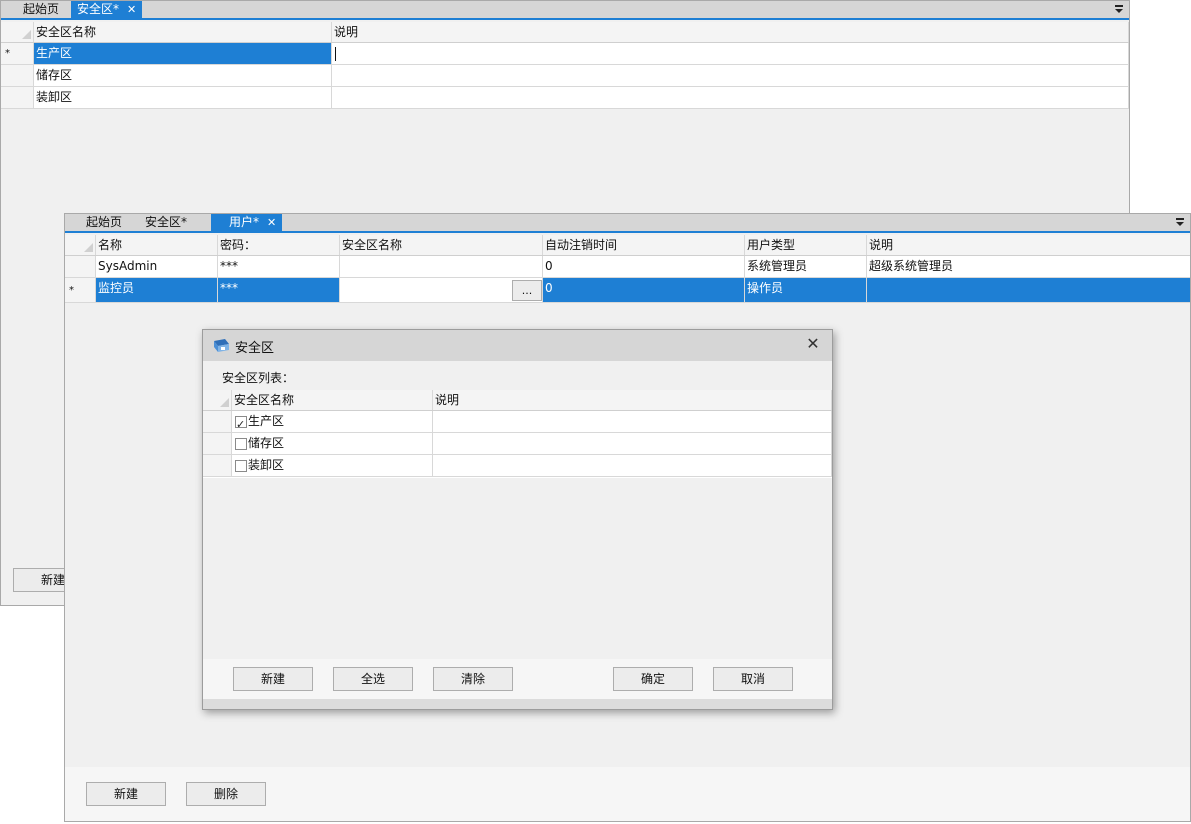 The height and width of the screenshot is (824, 1191). Describe the element at coordinates (279, 245) in the screenshot. I see `column-header-password: 密码：` at that location.